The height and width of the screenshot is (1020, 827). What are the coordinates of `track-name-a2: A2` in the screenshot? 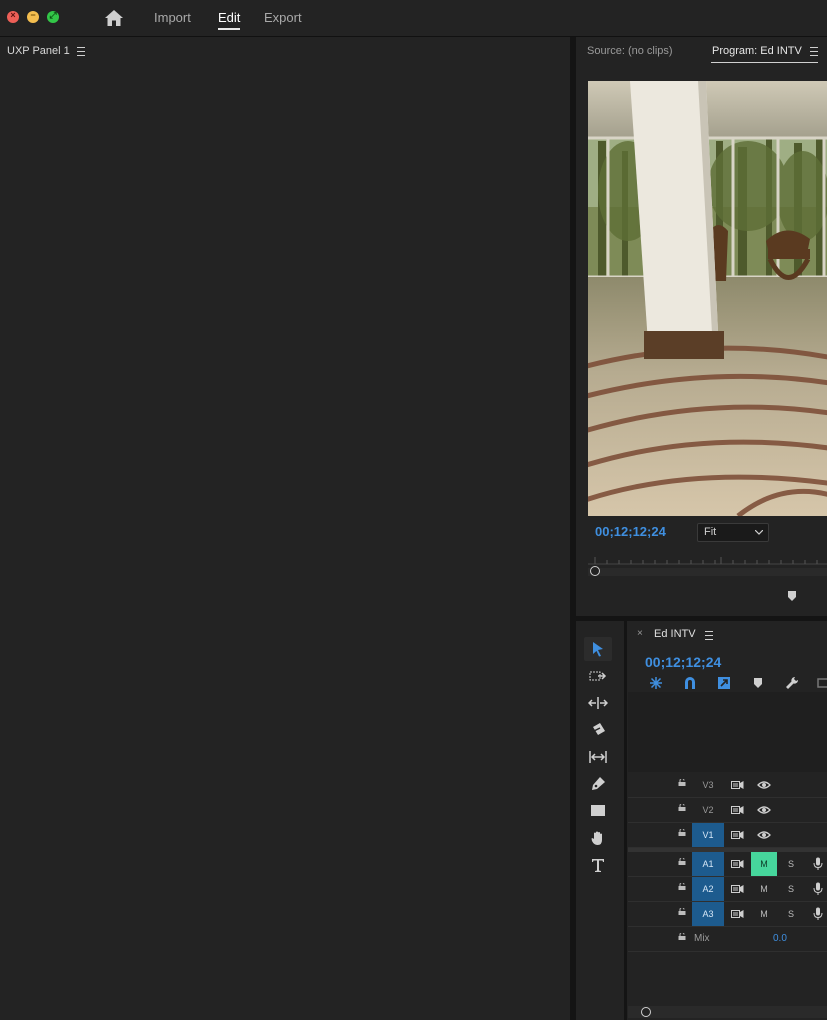 It's located at (708, 889).